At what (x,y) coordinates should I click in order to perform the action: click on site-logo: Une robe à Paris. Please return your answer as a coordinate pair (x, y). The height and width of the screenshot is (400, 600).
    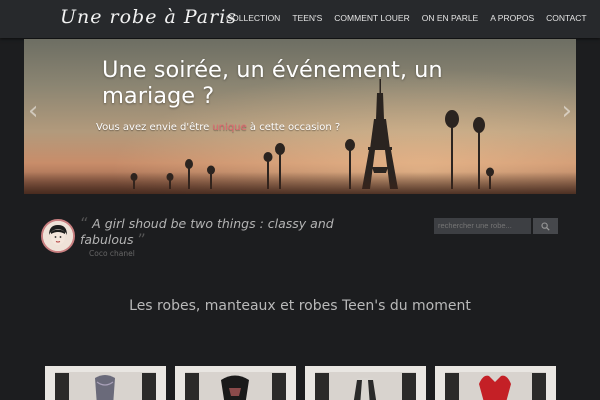
    Looking at the image, I should click on (148, 17).